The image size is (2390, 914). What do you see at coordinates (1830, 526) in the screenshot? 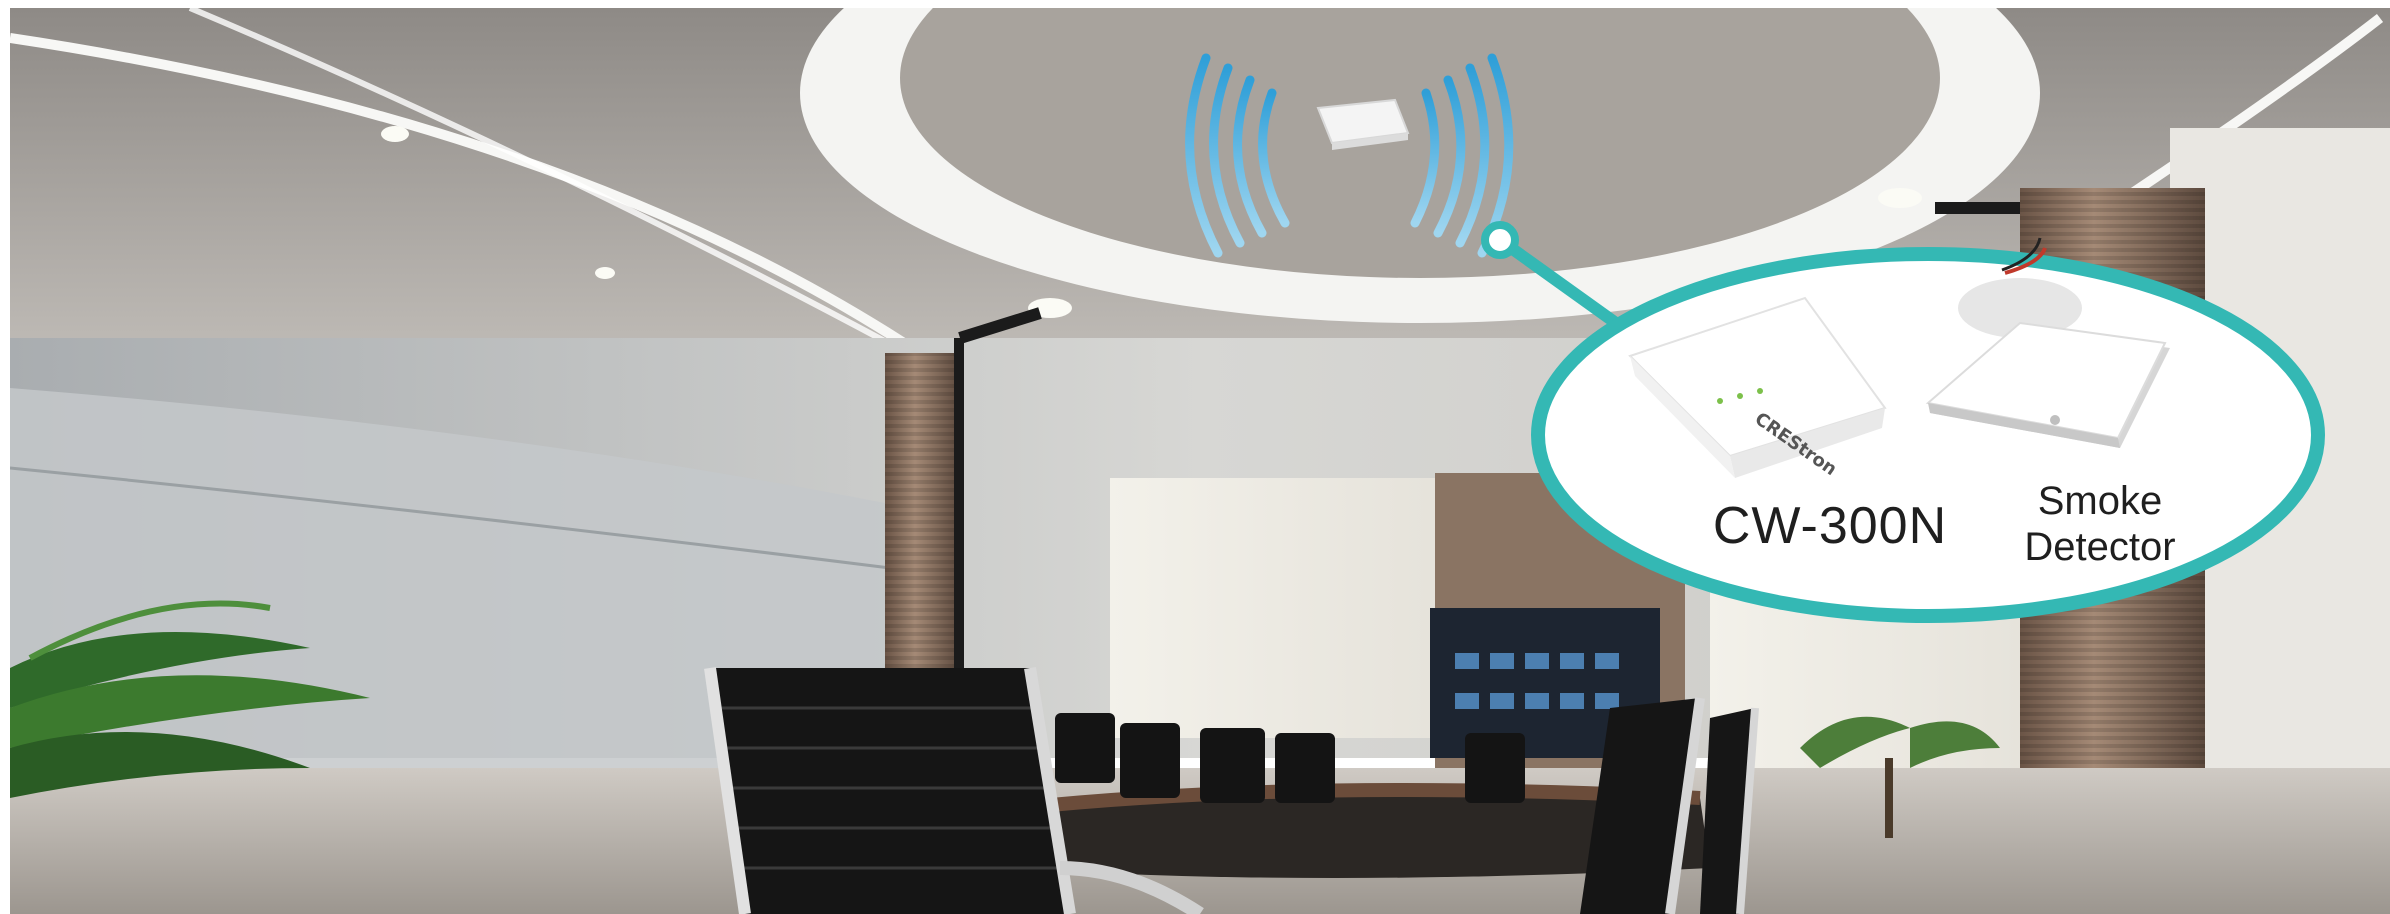
I see `device-model-label: CW-300N` at bounding box center [1830, 526].